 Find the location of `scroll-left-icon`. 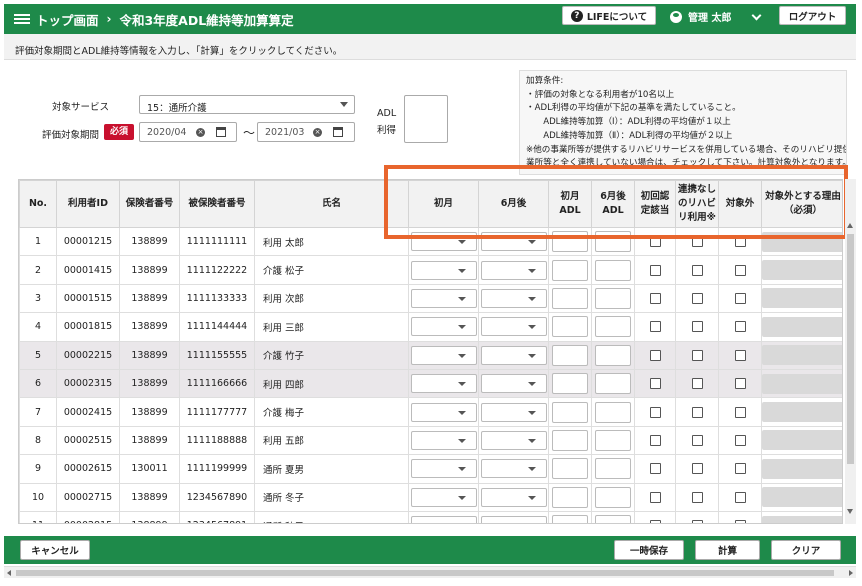

scroll-left-icon is located at coordinates (9, 573).